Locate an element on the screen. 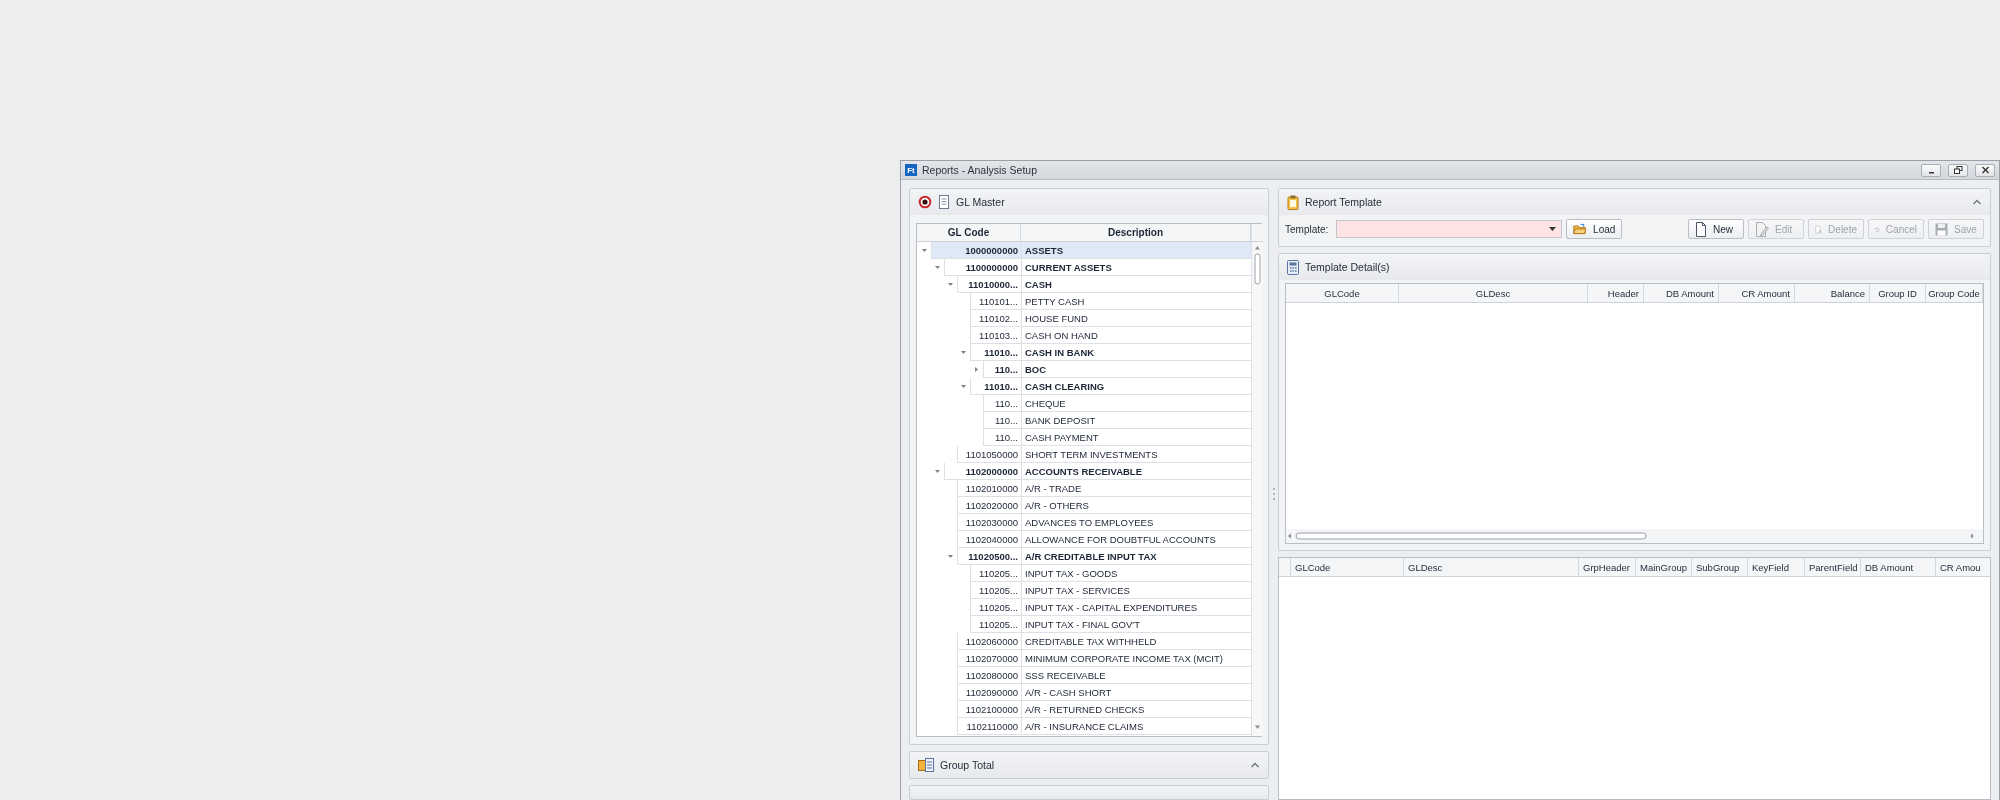  tree-row: 1102100000 A/R - RETURNED CHECKS is located at coordinates (1104, 709).